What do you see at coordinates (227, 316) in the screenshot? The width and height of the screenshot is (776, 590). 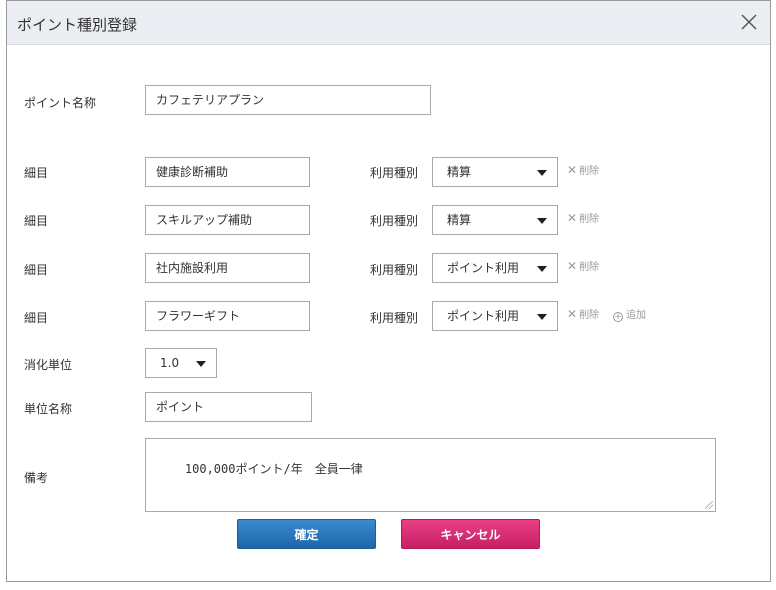 I see `item-name-input: フラワーギフト` at bounding box center [227, 316].